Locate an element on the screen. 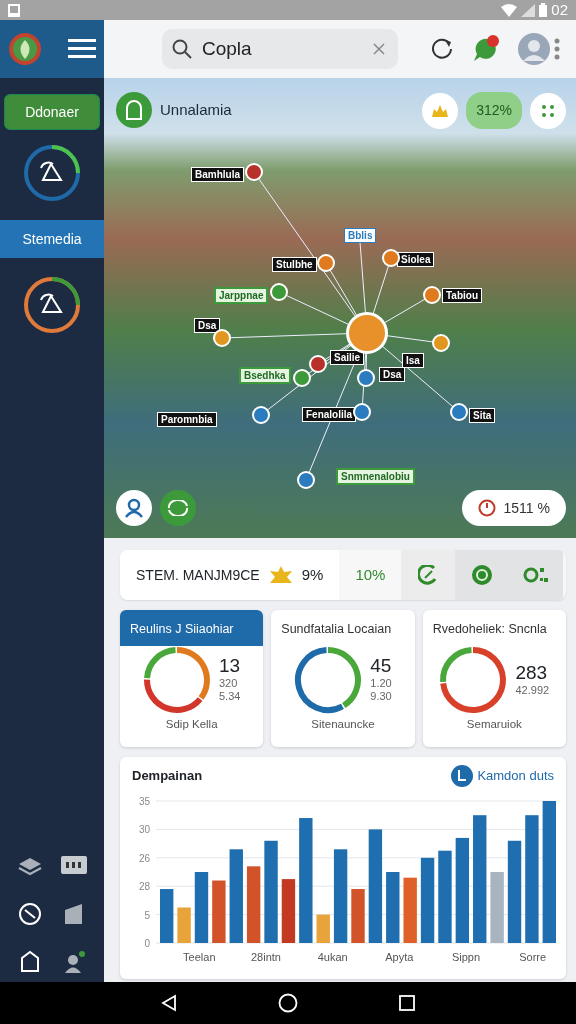  chart-action-icon is located at coordinates (462, 776).